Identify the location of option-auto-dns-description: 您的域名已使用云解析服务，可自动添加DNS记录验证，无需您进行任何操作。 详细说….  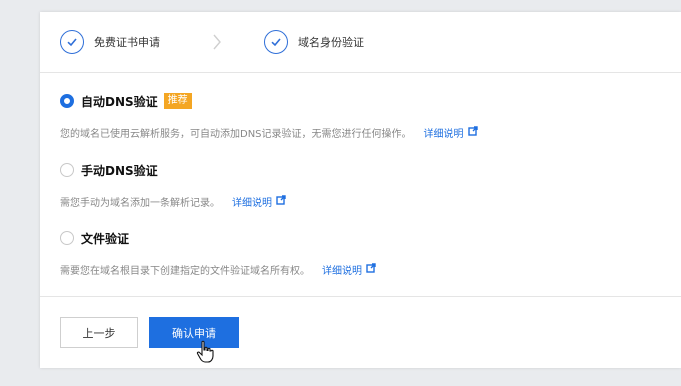
(269, 132).